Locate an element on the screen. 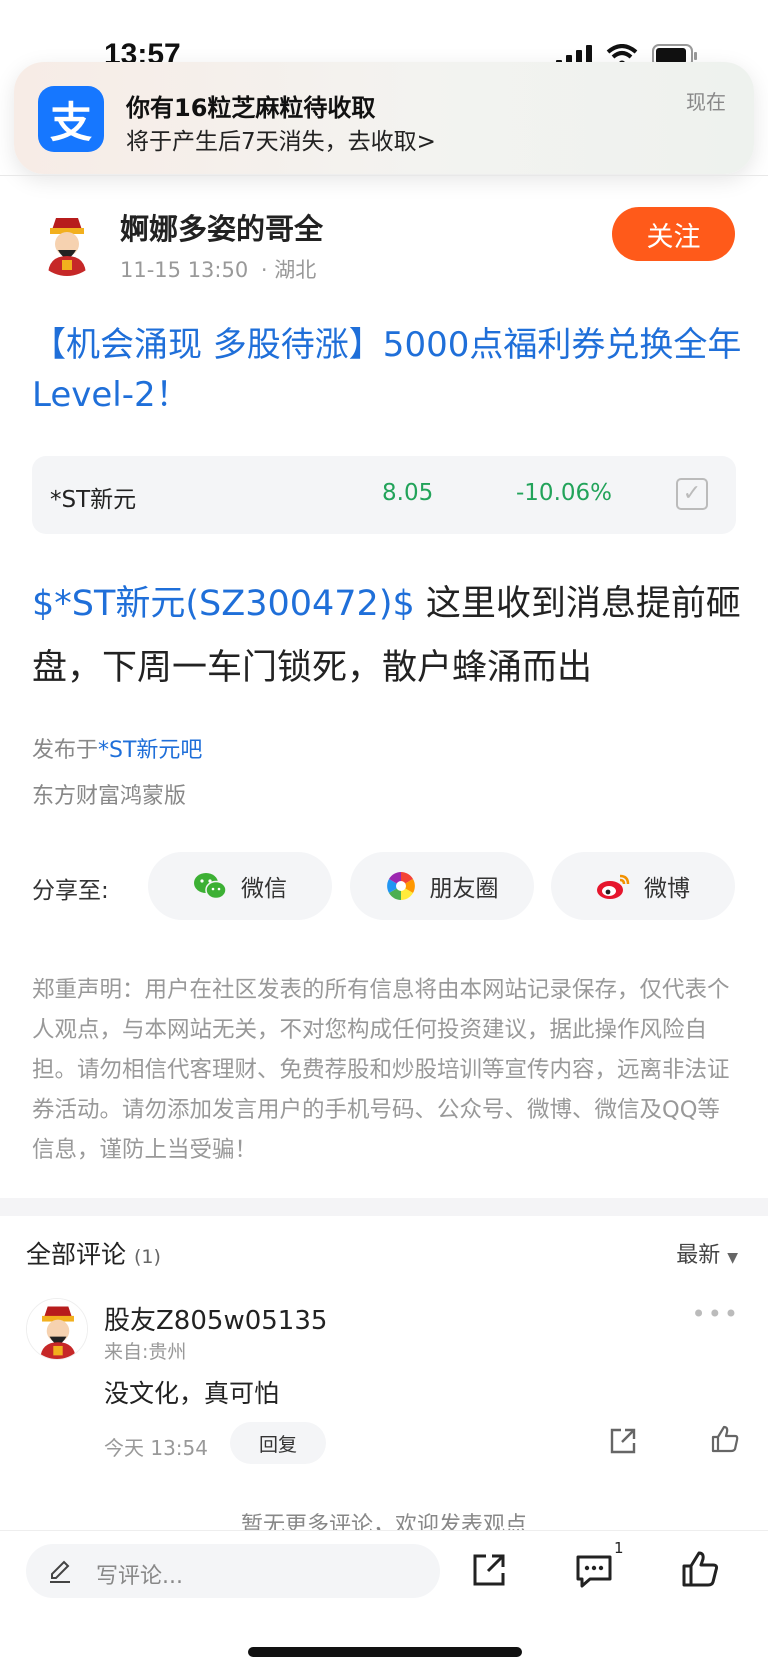  moments-icon is located at coordinates (400, 886).